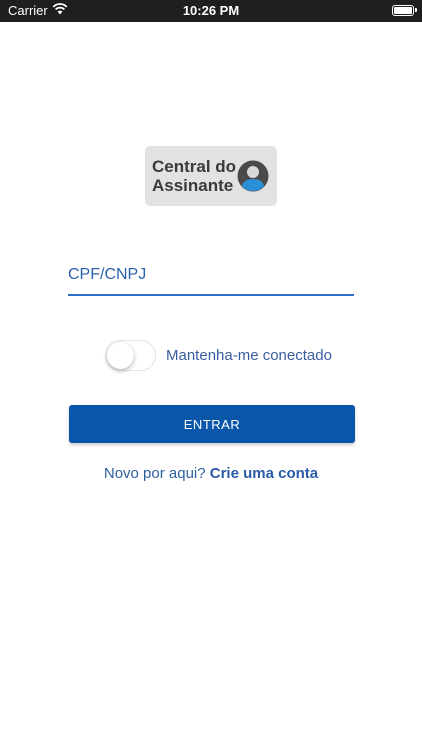  Describe the element at coordinates (253, 176) in the screenshot. I see `user-avatar-icon` at that location.